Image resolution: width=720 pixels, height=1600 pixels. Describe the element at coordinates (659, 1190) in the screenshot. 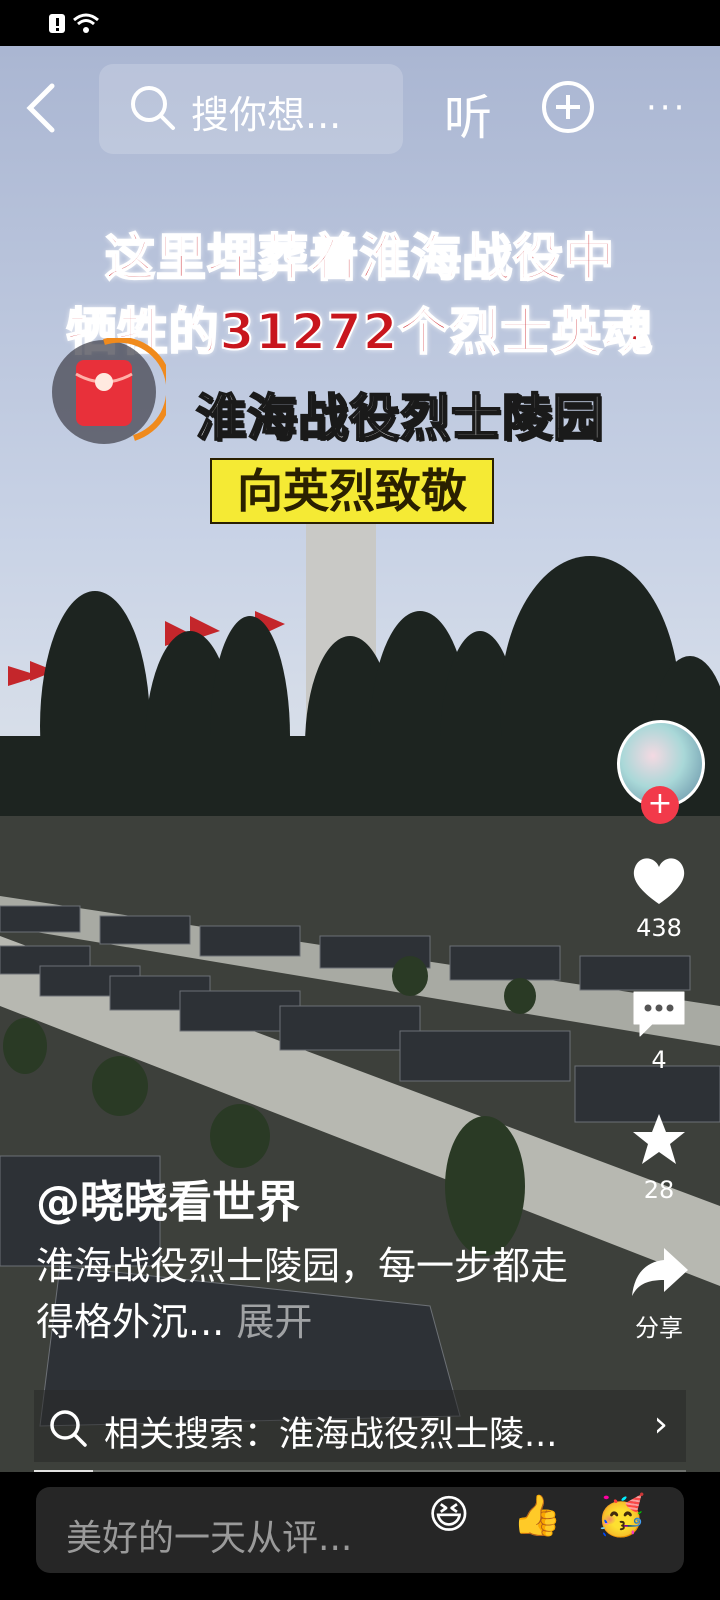

I see `favorite-count: 28` at that location.